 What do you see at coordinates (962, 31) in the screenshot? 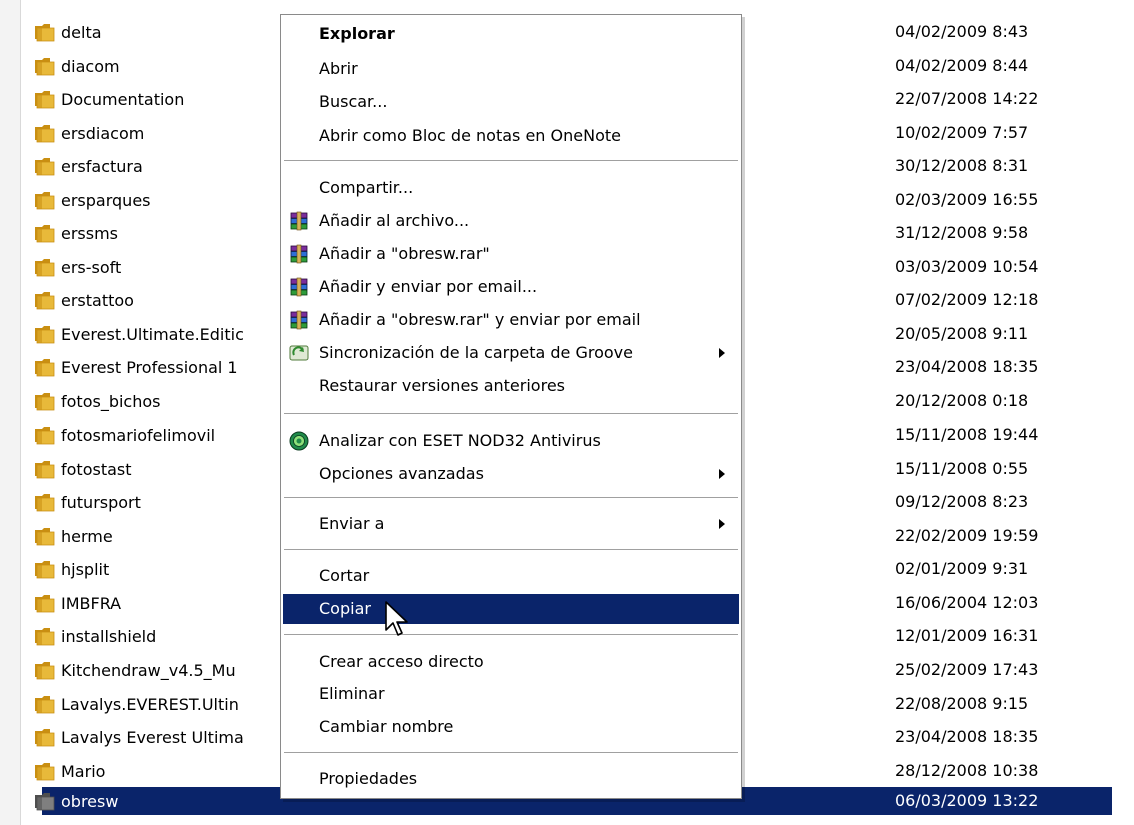
I see `file-date: 04/02/2009 8:43` at bounding box center [962, 31].